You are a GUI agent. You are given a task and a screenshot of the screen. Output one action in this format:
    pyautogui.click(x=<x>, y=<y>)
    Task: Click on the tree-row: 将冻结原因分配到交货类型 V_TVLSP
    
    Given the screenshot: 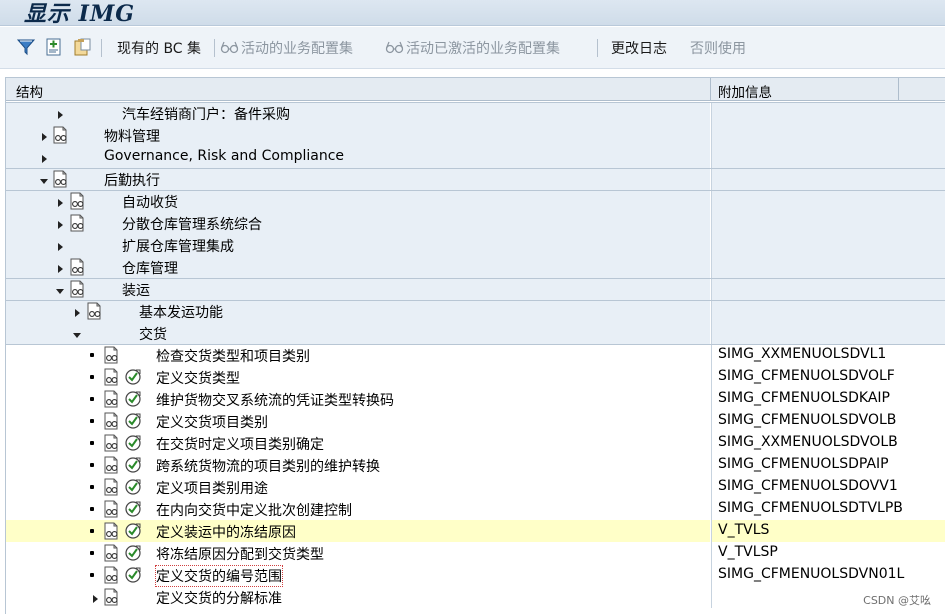 What is the action you would take?
    pyautogui.click(x=475, y=553)
    